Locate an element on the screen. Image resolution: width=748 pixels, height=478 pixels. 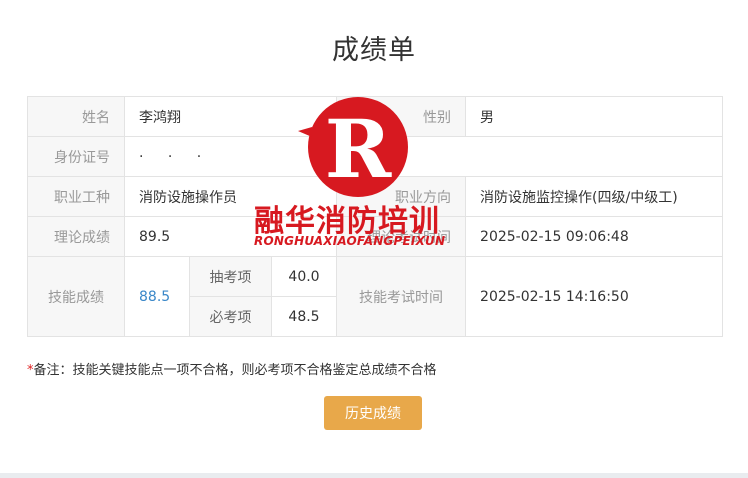
random-item-label: 抽考项 is located at coordinates (230, 276).